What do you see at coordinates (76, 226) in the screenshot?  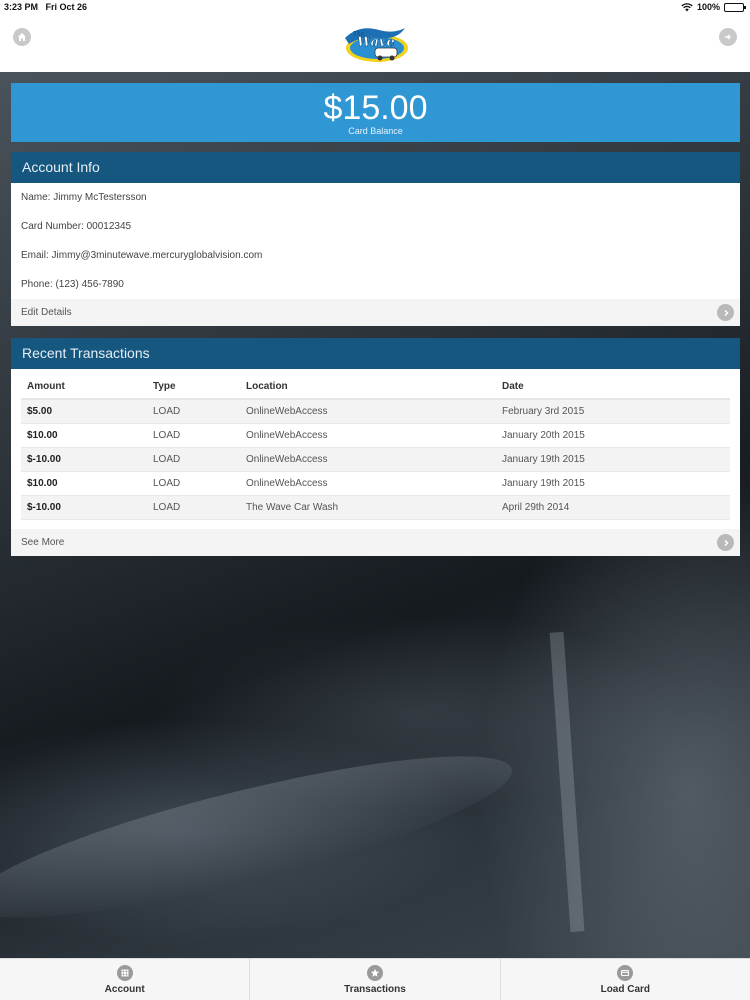 I see `account-card-number: Card Number: 00012345` at bounding box center [76, 226].